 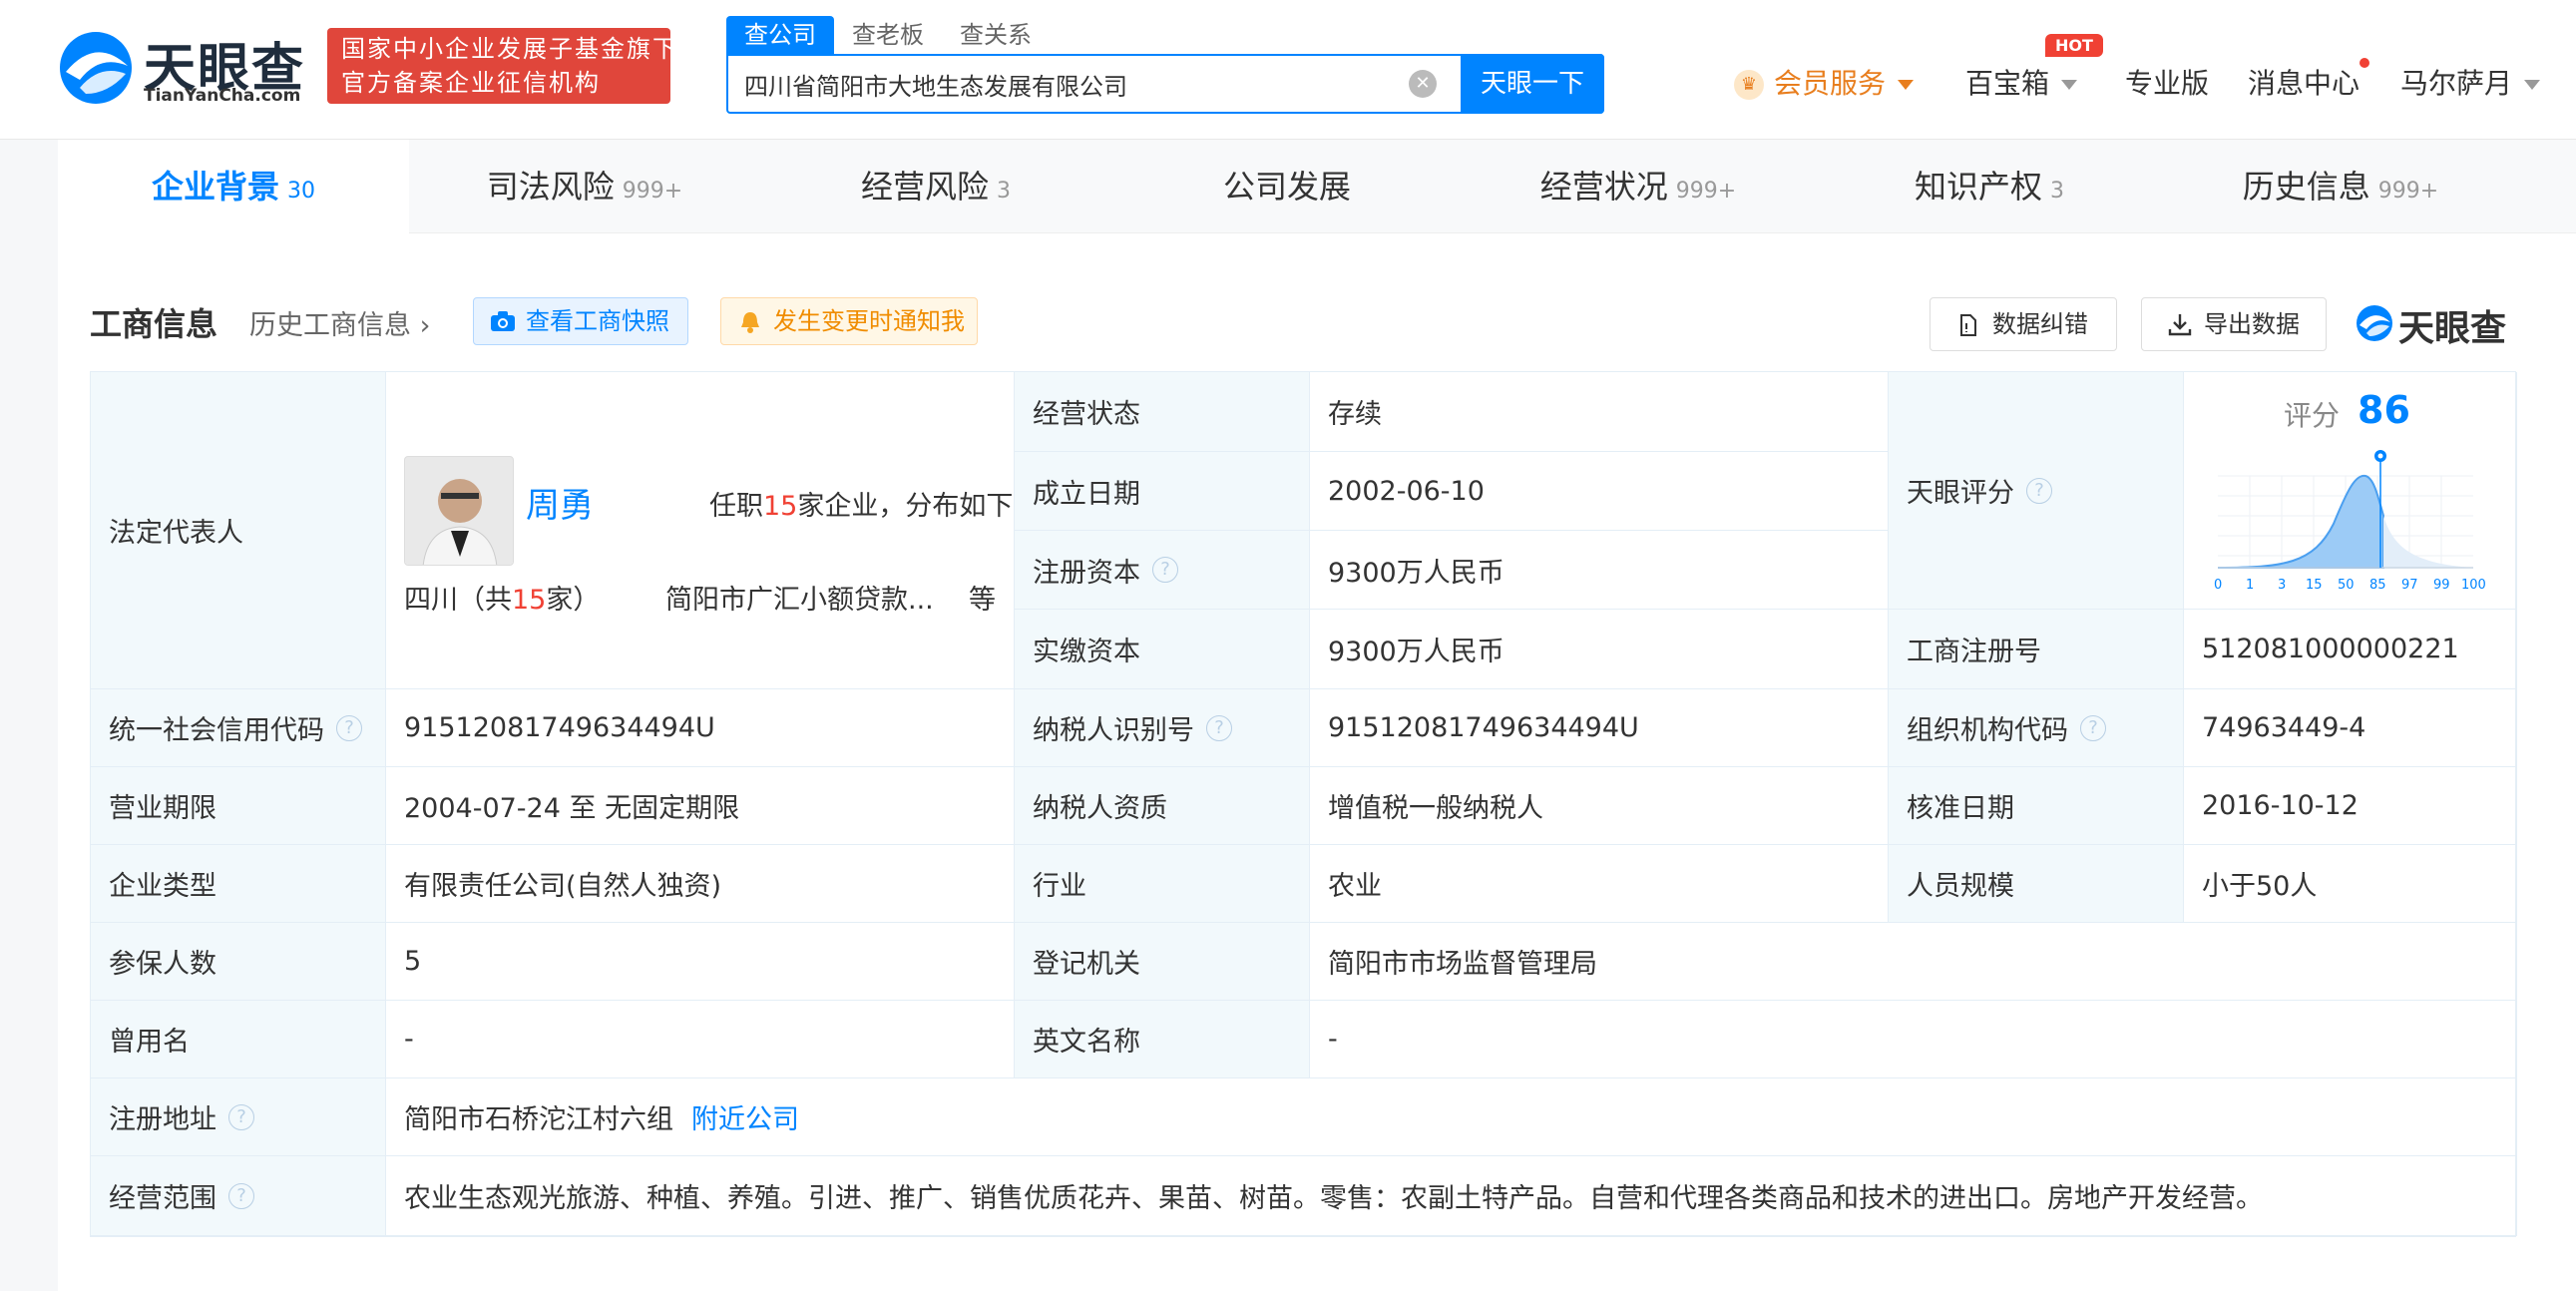 I want to click on insured-value: 5, so click(x=700, y=962).